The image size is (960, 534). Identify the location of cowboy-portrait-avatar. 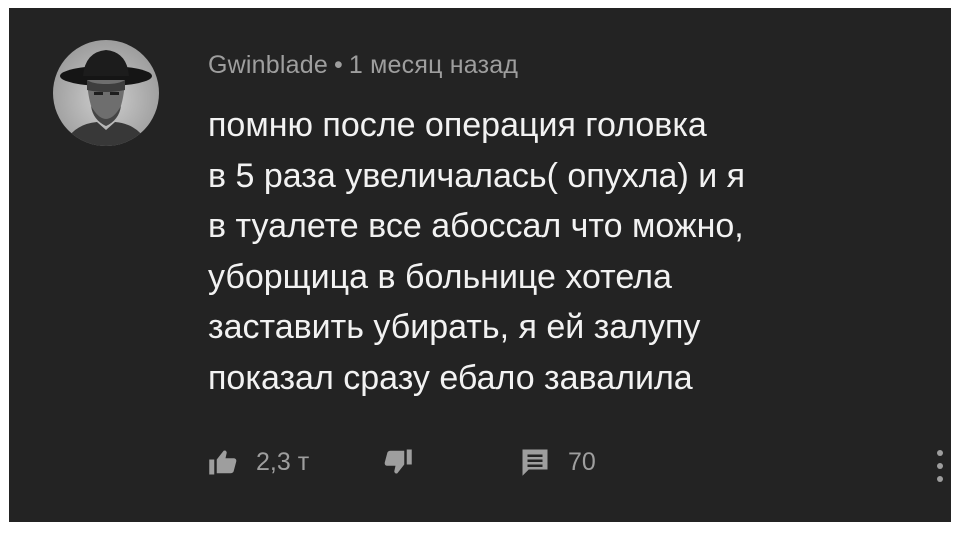
(106, 98).